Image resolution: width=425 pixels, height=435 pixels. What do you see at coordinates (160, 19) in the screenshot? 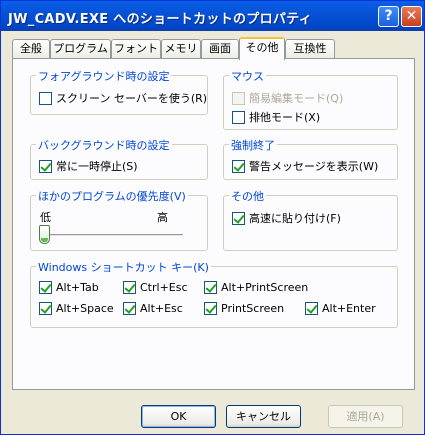
I see `window-title: JW_CADV.EXE へのショートカットのプロパティ` at bounding box center [160, 19].